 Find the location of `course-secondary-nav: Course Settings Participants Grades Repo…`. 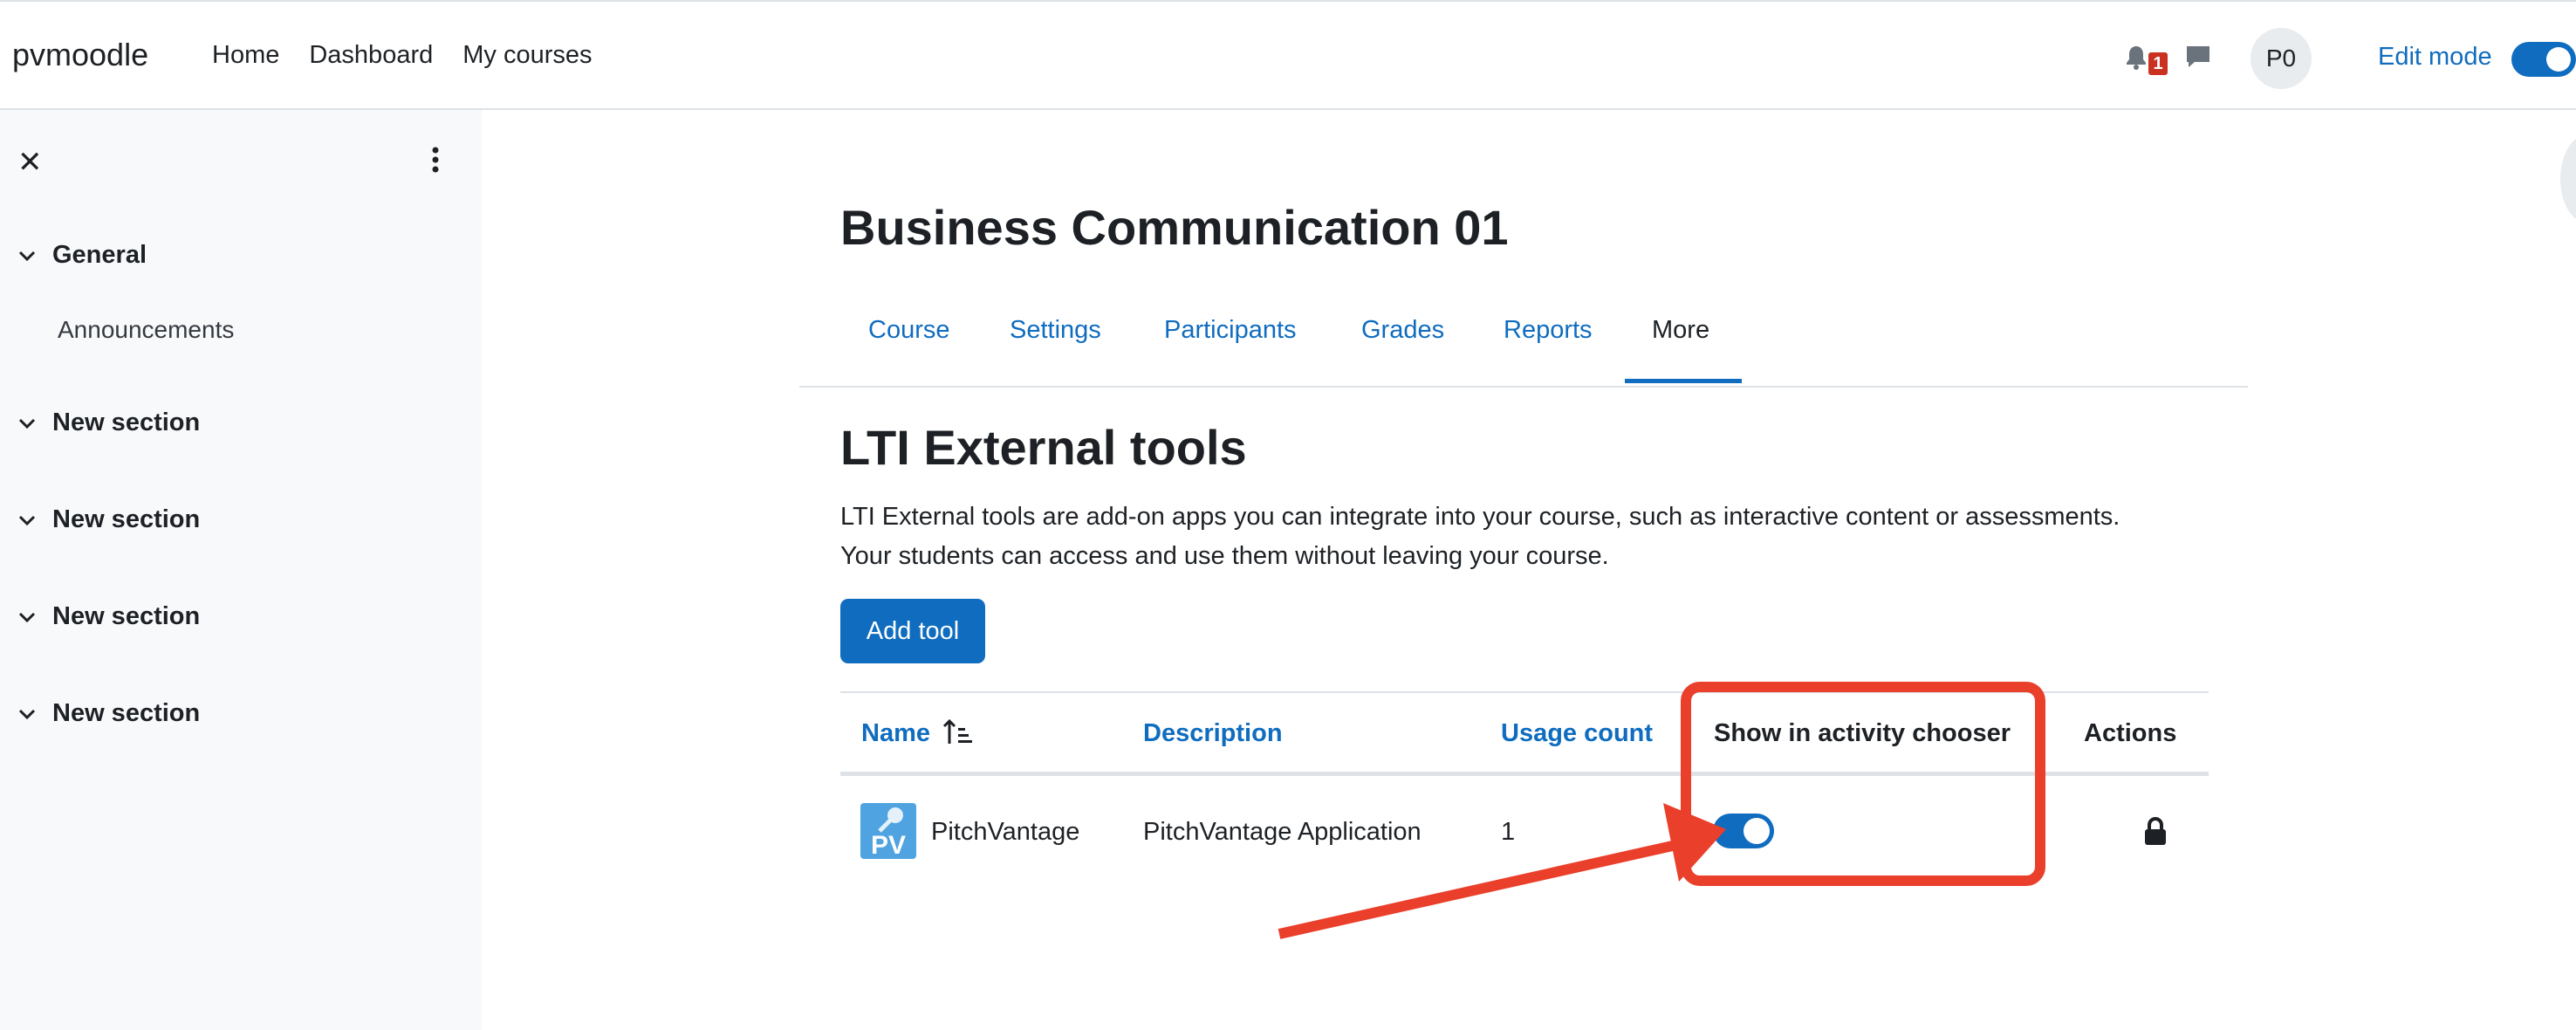

course-secondary-nav: Course Settings Participants Grades Repo… is located at coordinates (1523, 352).